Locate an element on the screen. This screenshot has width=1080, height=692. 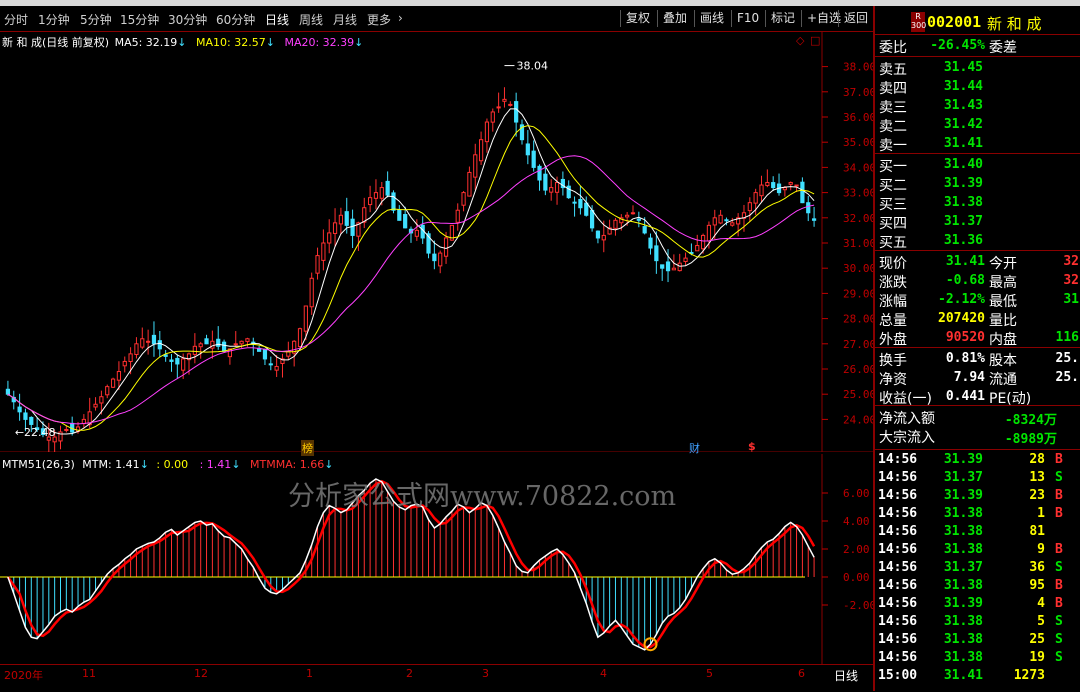
ask-price: 31.41 is located at coordinates (952, 143).